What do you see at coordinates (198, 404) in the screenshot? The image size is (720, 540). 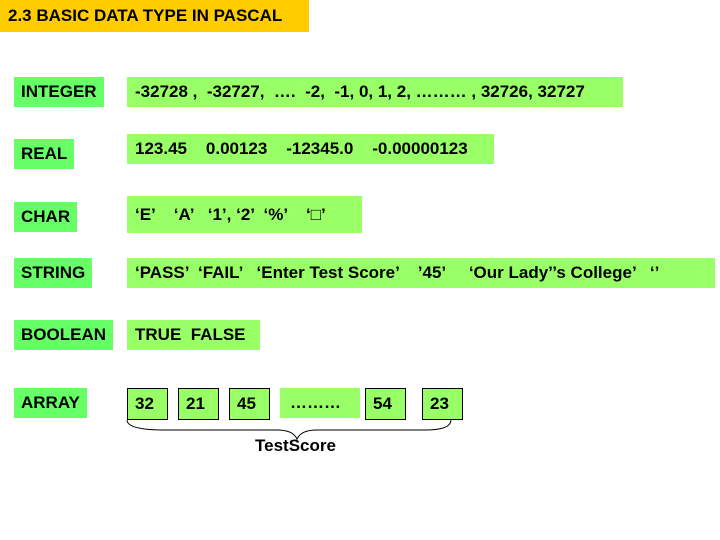 I see `array-cell: 21` at bounding box center [198, 404].